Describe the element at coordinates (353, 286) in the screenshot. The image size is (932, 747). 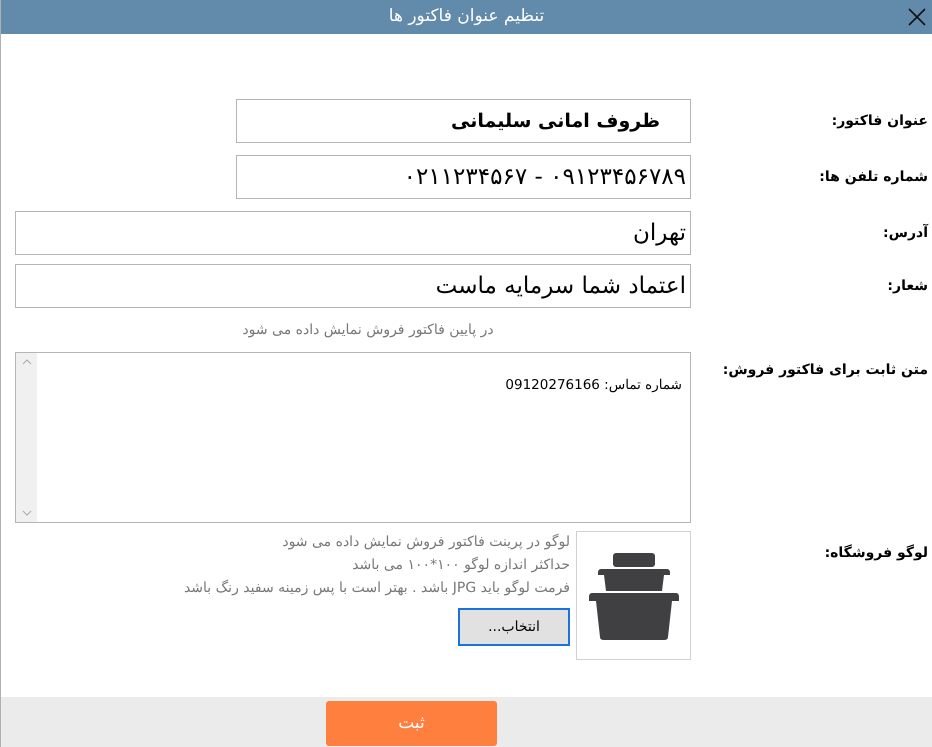
I see `input-field: اعتماد شما سرمایه ماست` at that location.